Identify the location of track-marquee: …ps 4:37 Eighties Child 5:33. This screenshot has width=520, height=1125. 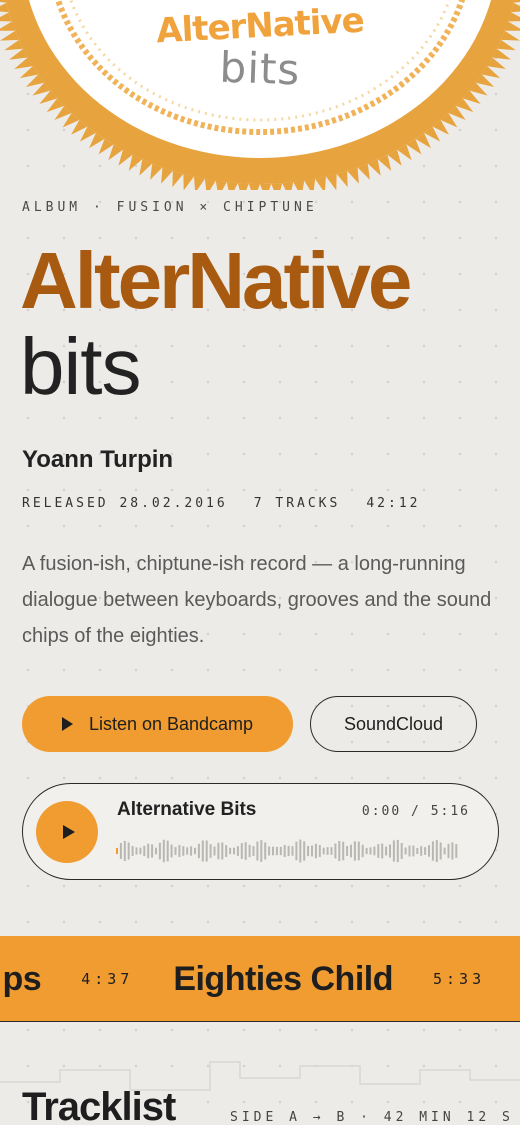
(260, 979).